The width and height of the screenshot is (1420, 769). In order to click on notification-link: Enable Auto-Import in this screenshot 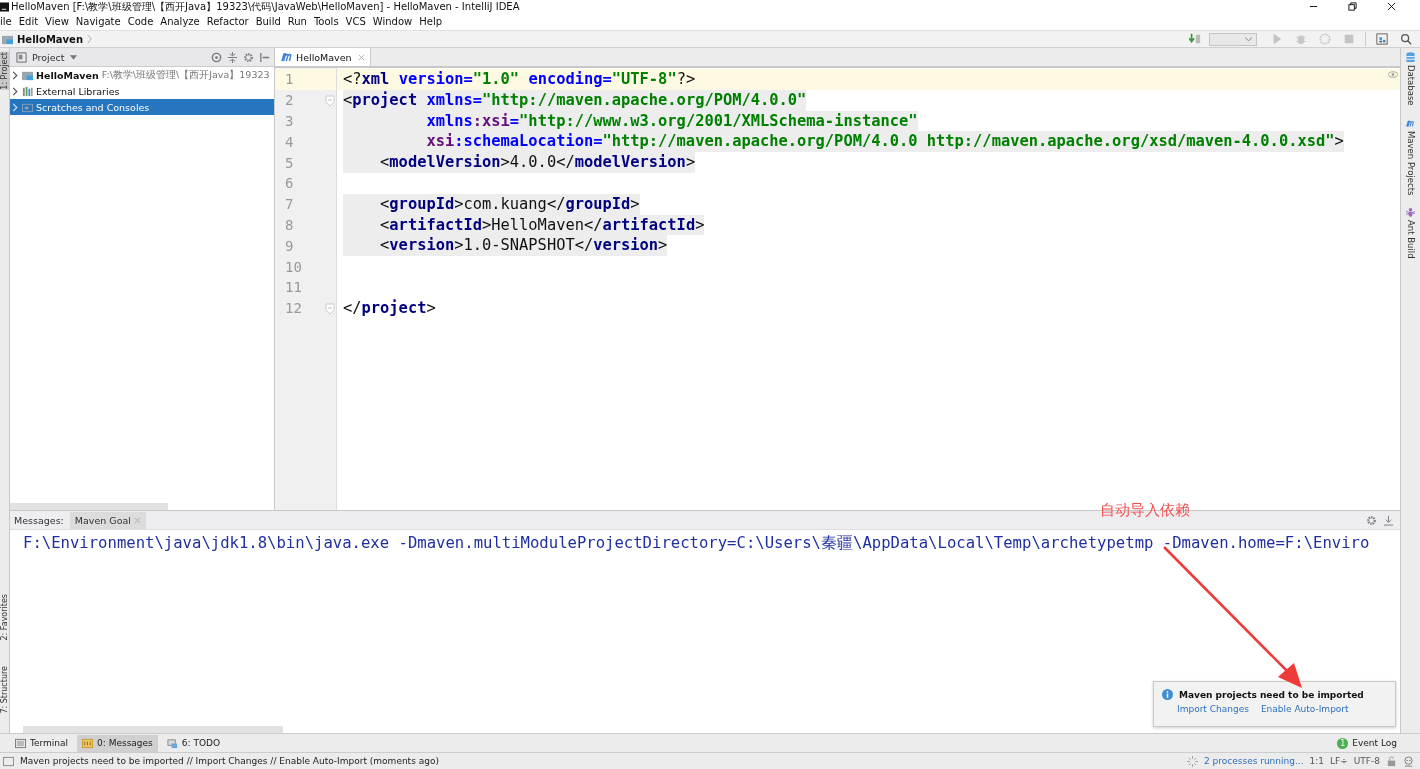, I will do `click(1304, 709)`.